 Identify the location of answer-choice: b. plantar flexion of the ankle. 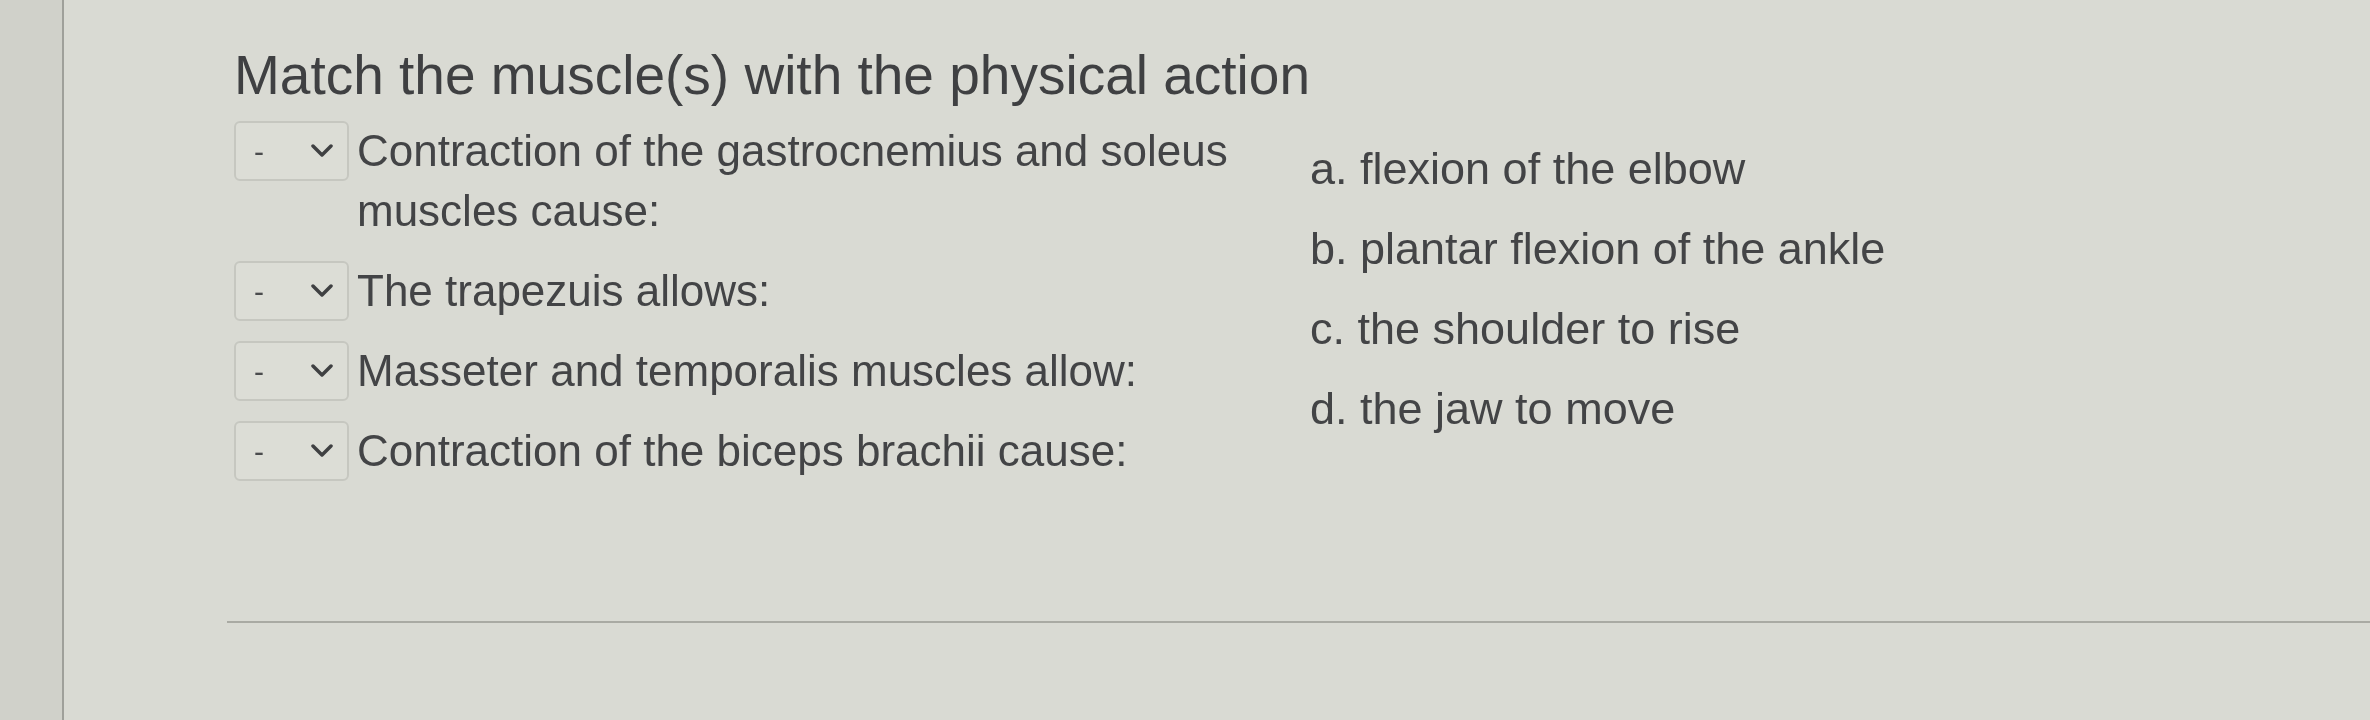
(1598, 249).